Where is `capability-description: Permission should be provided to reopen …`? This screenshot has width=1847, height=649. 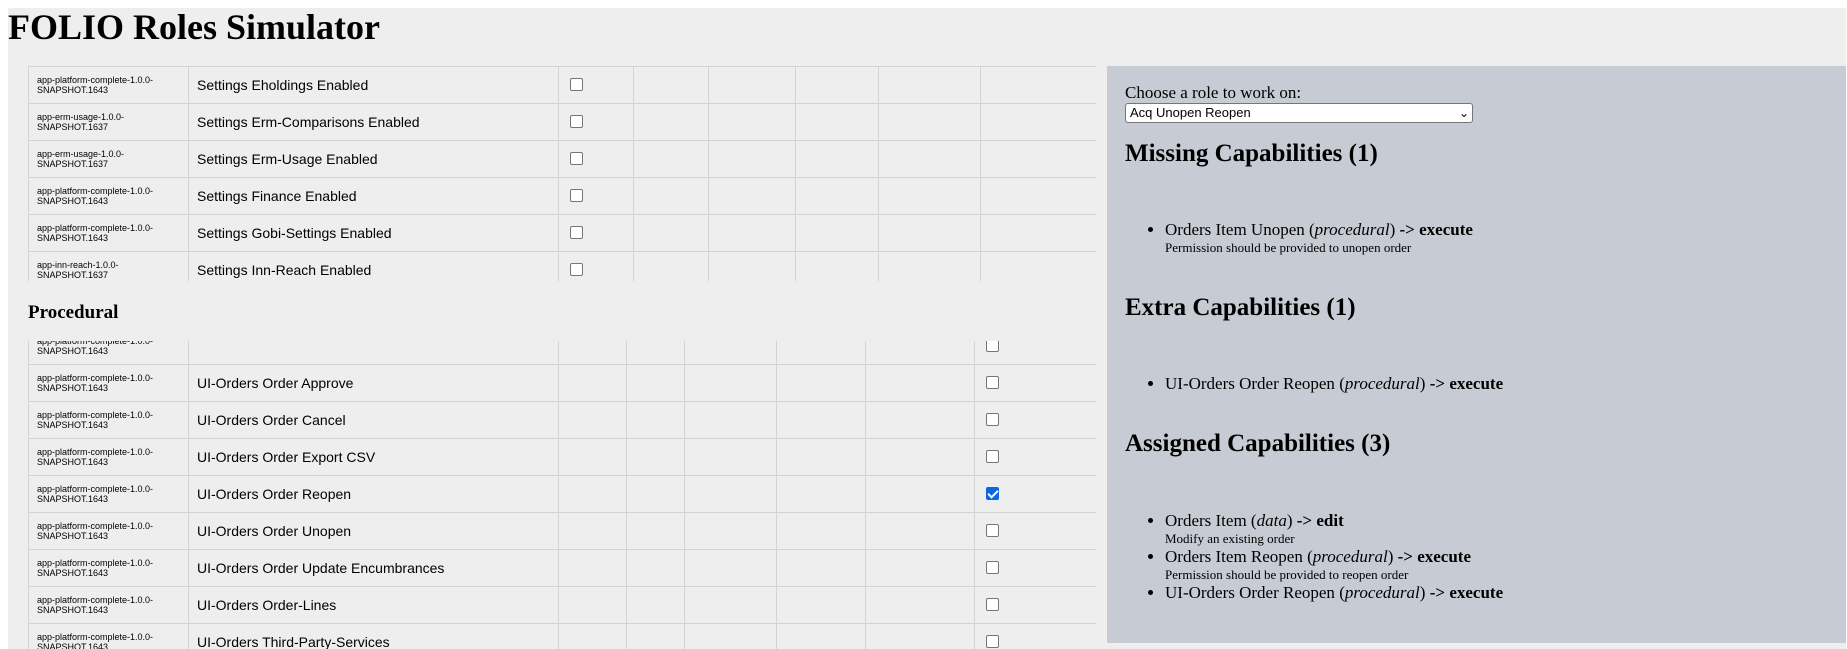
capability-description: Permission should be provided to reopen … is located at coordinates (1287, 574).